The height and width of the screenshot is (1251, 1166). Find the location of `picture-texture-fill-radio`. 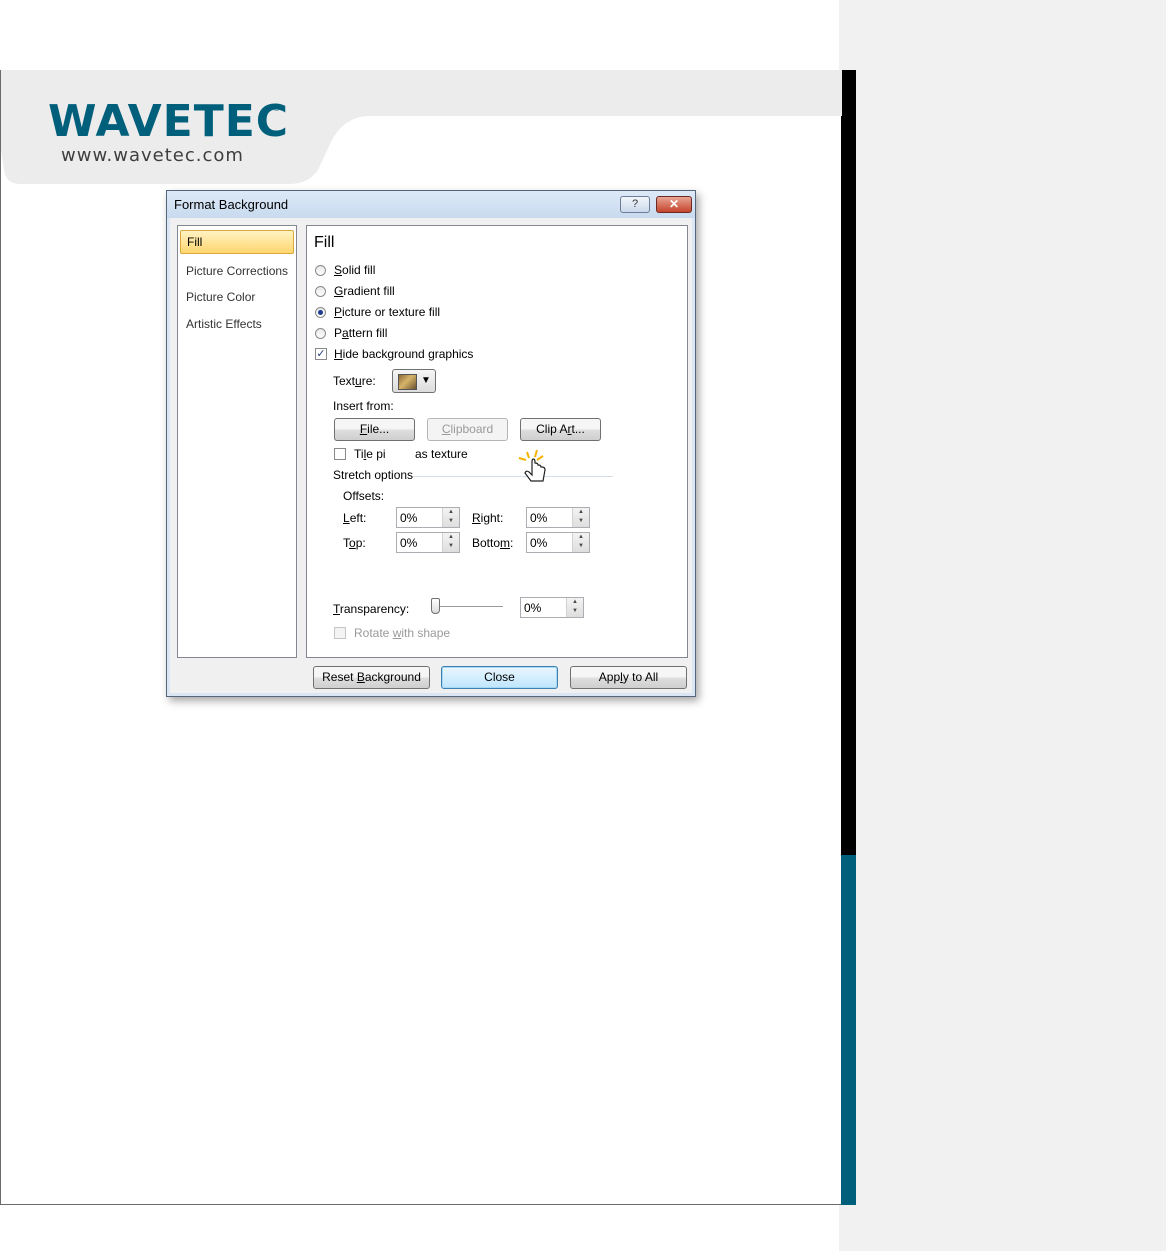

picture-texture-fill-radio is located at coordinates (320, 312).